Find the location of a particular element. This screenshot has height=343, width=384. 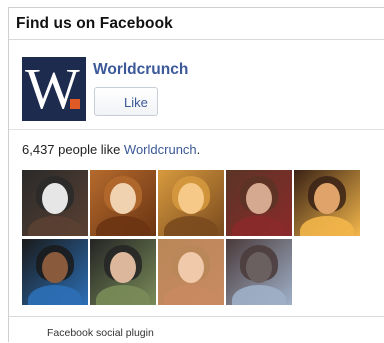

social-plugin-label: Facebook social plugin is located at coordinates (100, 333).